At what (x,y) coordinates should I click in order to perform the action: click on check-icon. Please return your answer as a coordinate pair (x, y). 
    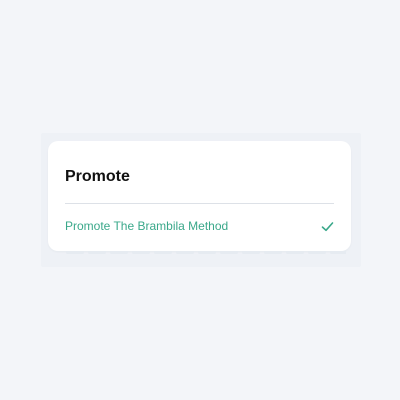
    Looking at the image, I should click on (327, 226).